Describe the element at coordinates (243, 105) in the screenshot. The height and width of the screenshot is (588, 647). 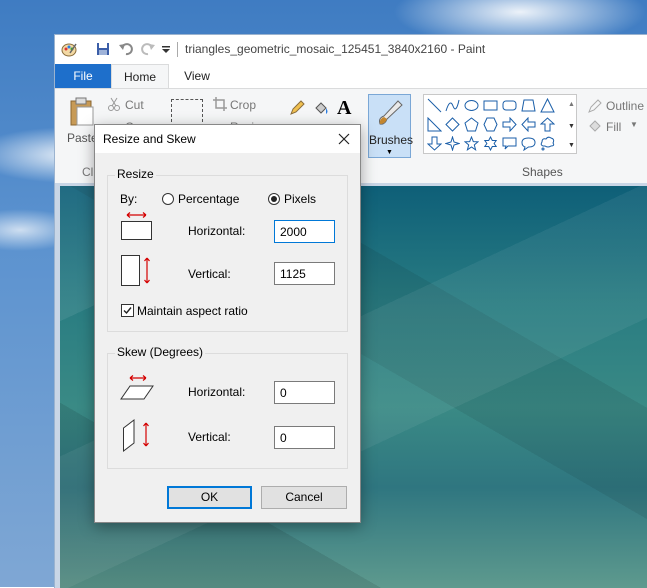
I see `crop-label: Crop` at that location.